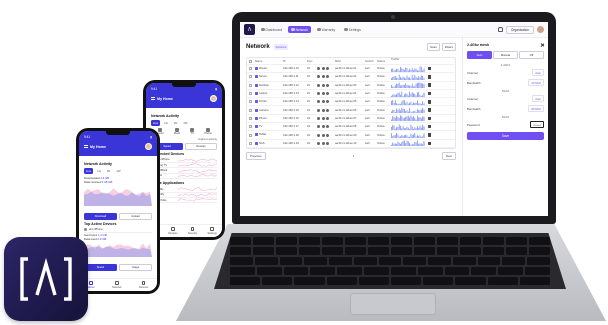 The height and width of the screenshot is (325, 608). Describe the element at coordinates (256, 155) in the screenshot. I see `previous-button: Previous` at that location.